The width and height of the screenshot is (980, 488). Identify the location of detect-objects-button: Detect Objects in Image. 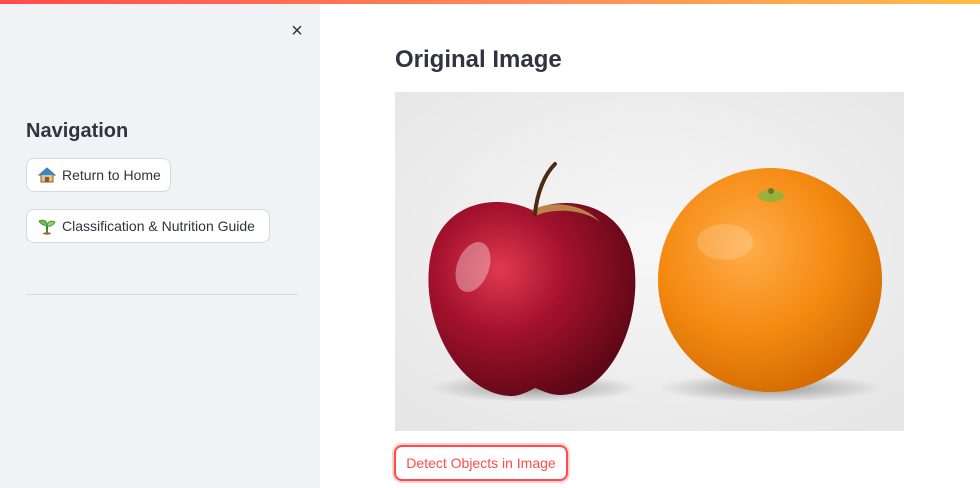
(481, 463).